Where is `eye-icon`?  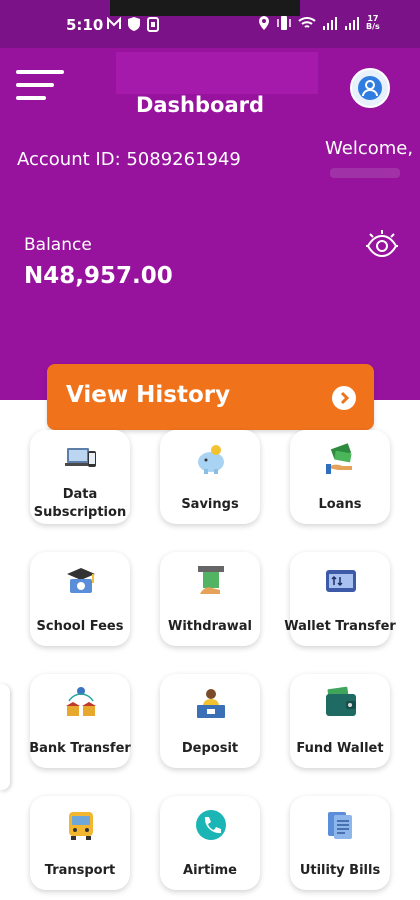
eye-icon is located at coordinates (382, 246).